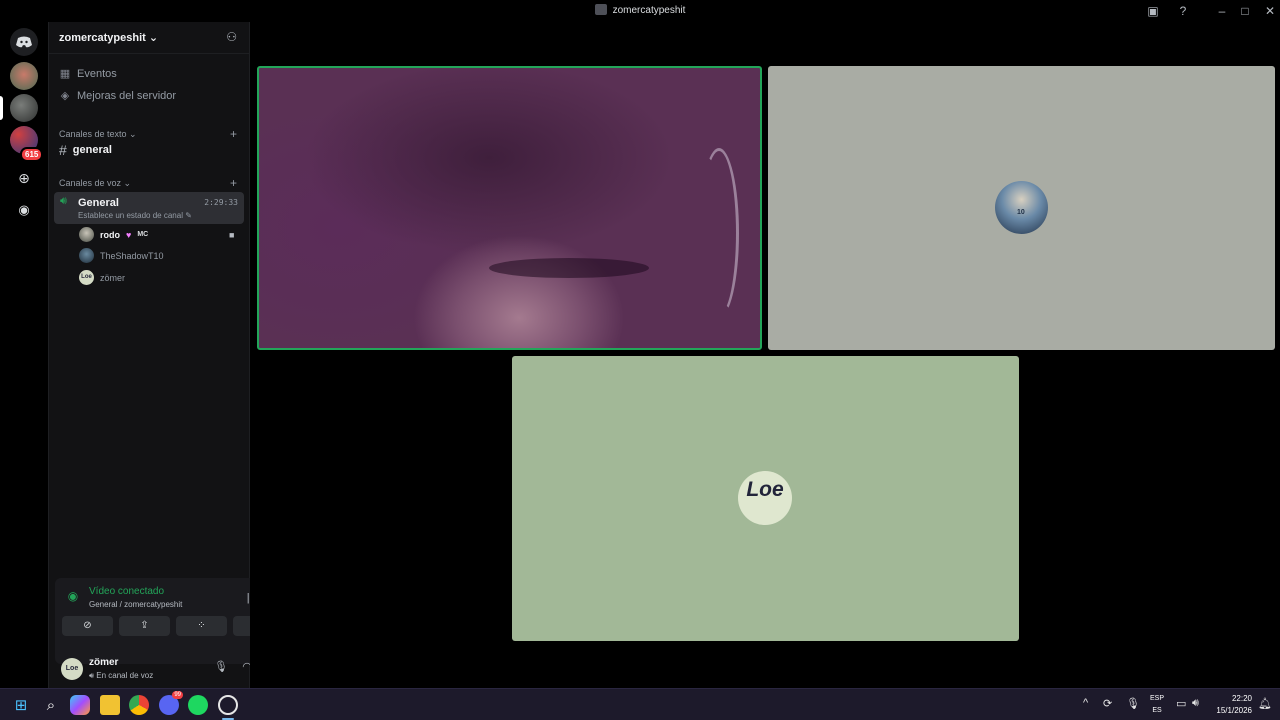 Image resolution: width=1280 pixels, height=720 pixels. Describe the element at coordinates (65, 74) in the screenshot. I see `calendar-icon: ▦` at that location.